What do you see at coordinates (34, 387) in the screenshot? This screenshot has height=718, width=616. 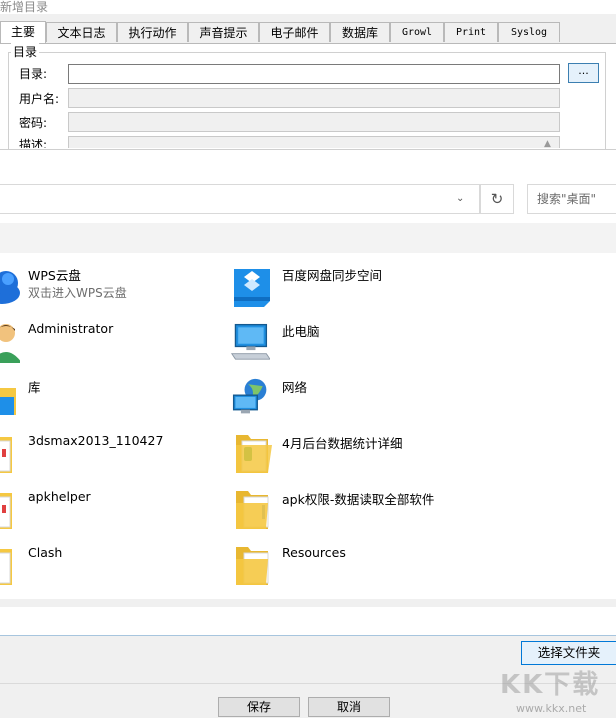 I see `item-name: 库` at bounding box center [34, 387].